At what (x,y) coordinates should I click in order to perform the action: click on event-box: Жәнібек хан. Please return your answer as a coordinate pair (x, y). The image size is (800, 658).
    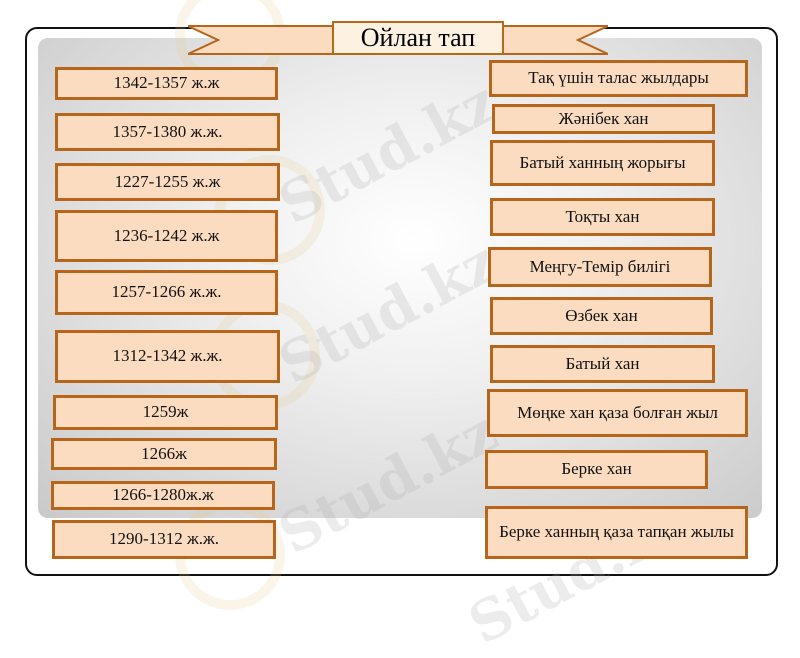
    Looking at the image, I should click on (603, 119).